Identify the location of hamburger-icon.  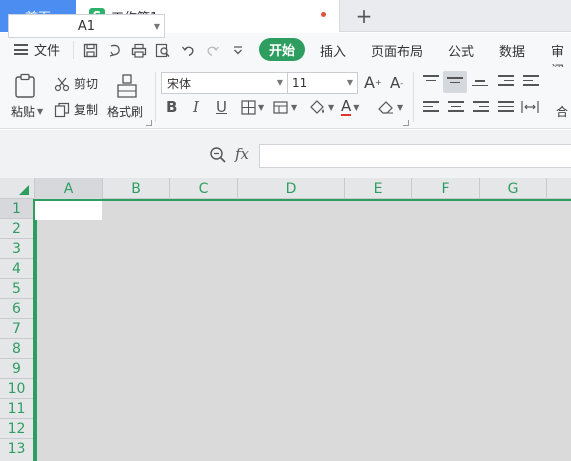
(21, 49).